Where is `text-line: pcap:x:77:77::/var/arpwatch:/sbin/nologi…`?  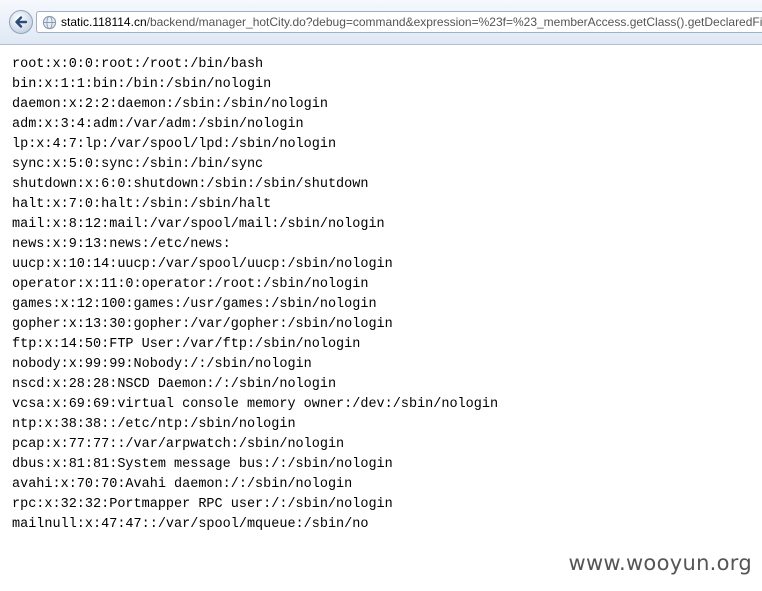 text-line: pcap:x:77:77::/var/arpwatch:/sbin/nologi… is located at coordinates (178, 444).